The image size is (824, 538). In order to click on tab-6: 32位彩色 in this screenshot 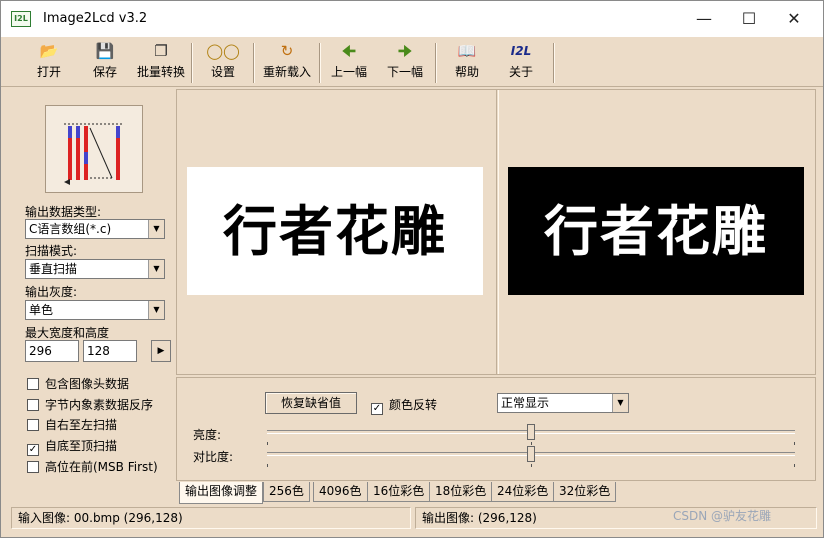, I will do `click(585, 492)`.